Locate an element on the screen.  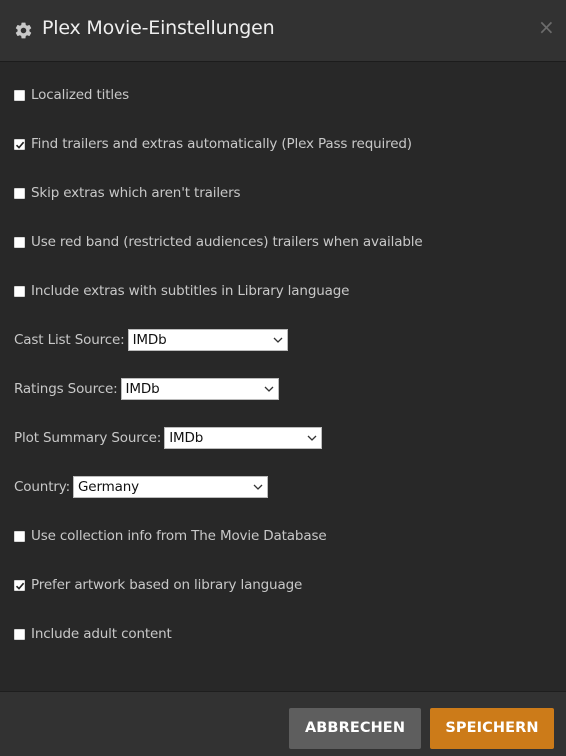
adult-content-label: Include adult content is located at coordinates (101, 634).